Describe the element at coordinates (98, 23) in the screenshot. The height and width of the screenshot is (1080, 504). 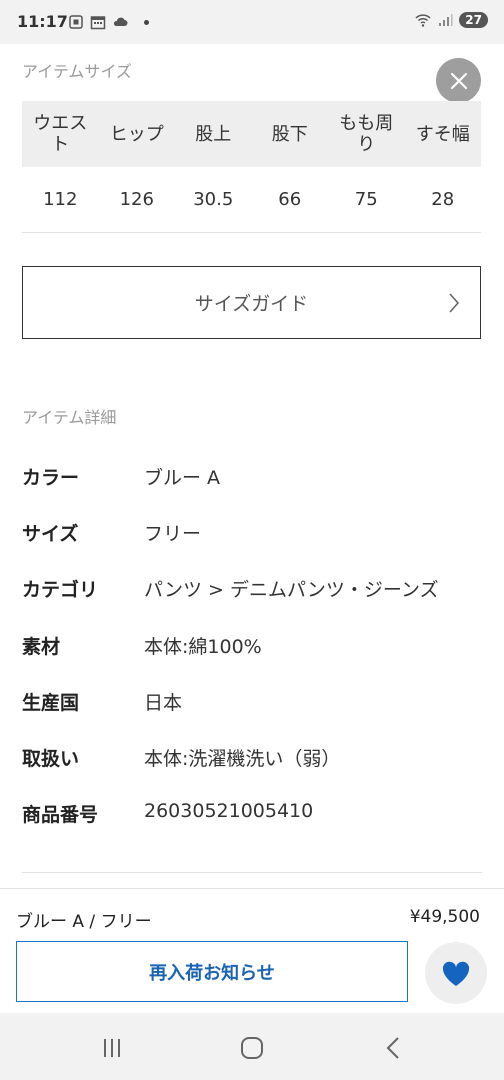
I see `calendar-icon` at that location.